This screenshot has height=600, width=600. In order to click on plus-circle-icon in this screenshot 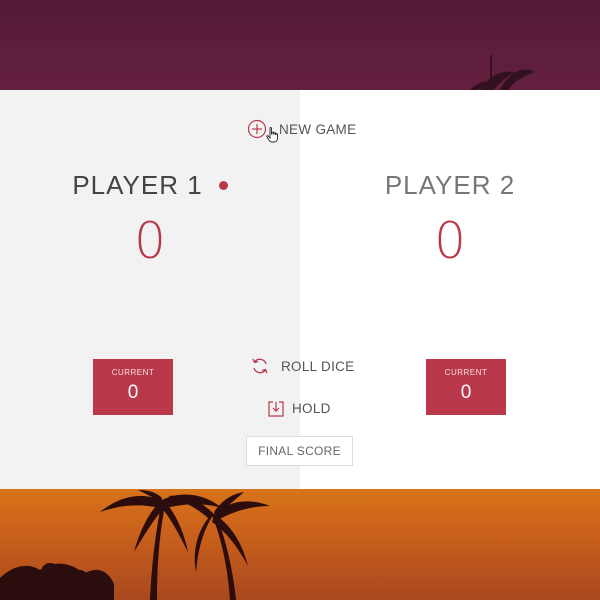, I will do `click(257, 129)`.